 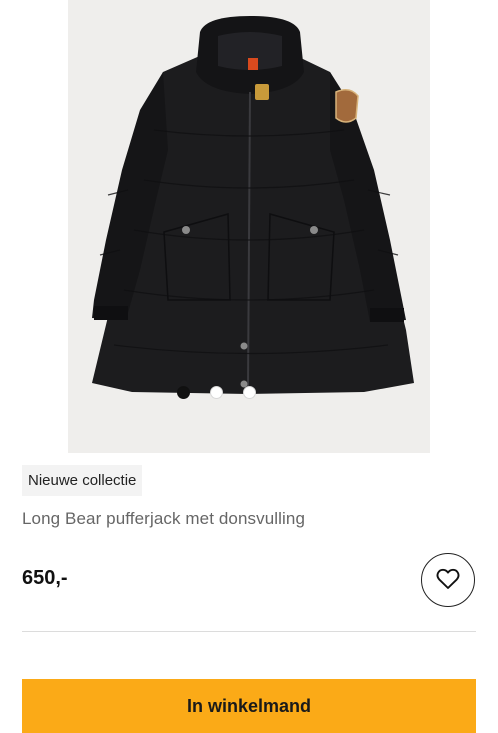 I want to click on product-title: Long Bear pufferjack met donsvulling, so click(x=164, y=518).